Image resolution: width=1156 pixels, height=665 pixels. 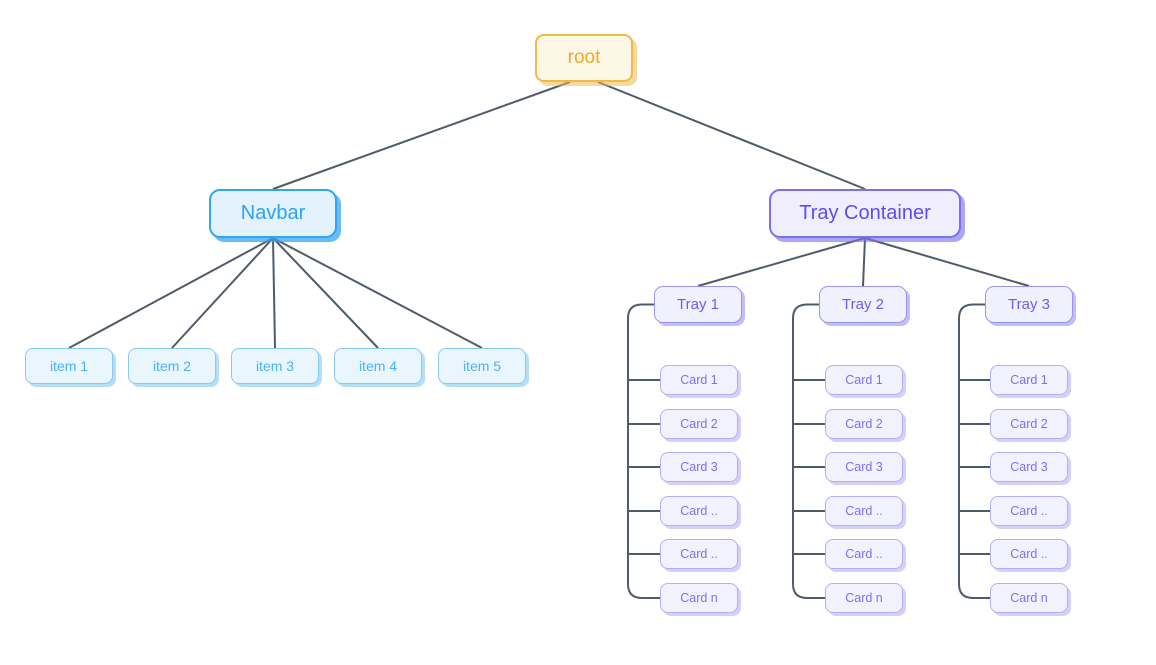 I want to click on node-tray-1-card-3-label: Card 3, so click(x=699, y=467).